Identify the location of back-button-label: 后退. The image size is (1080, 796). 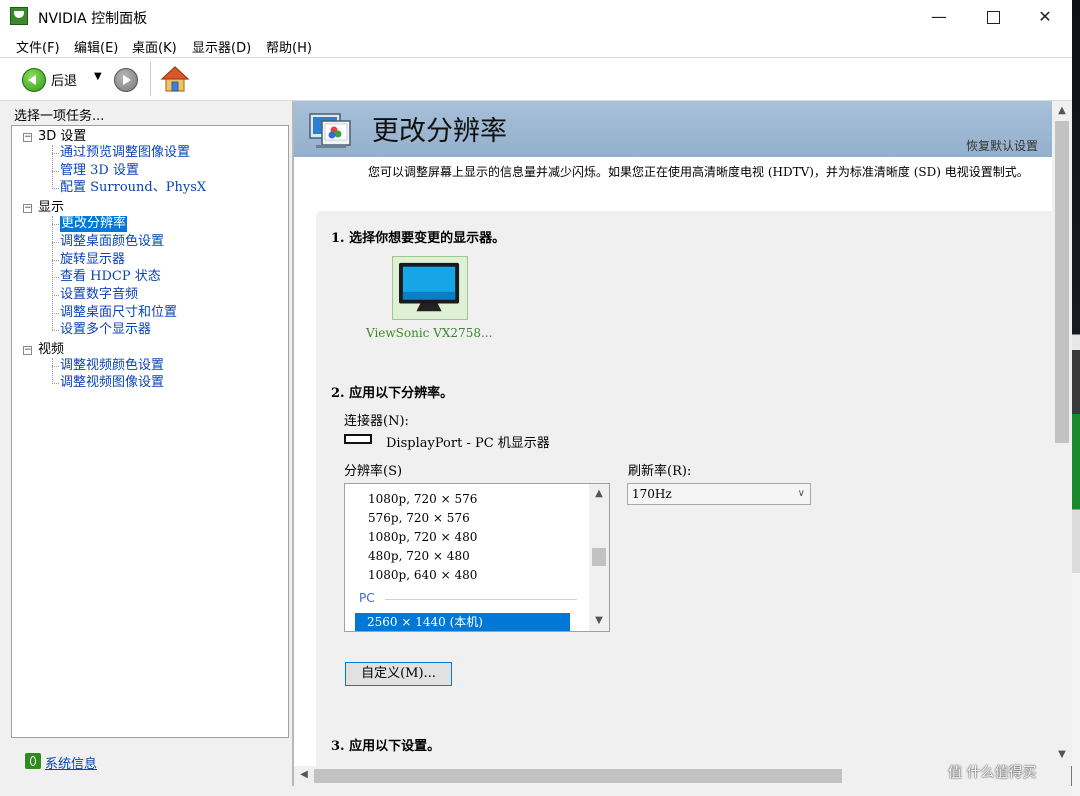
(64, 79).